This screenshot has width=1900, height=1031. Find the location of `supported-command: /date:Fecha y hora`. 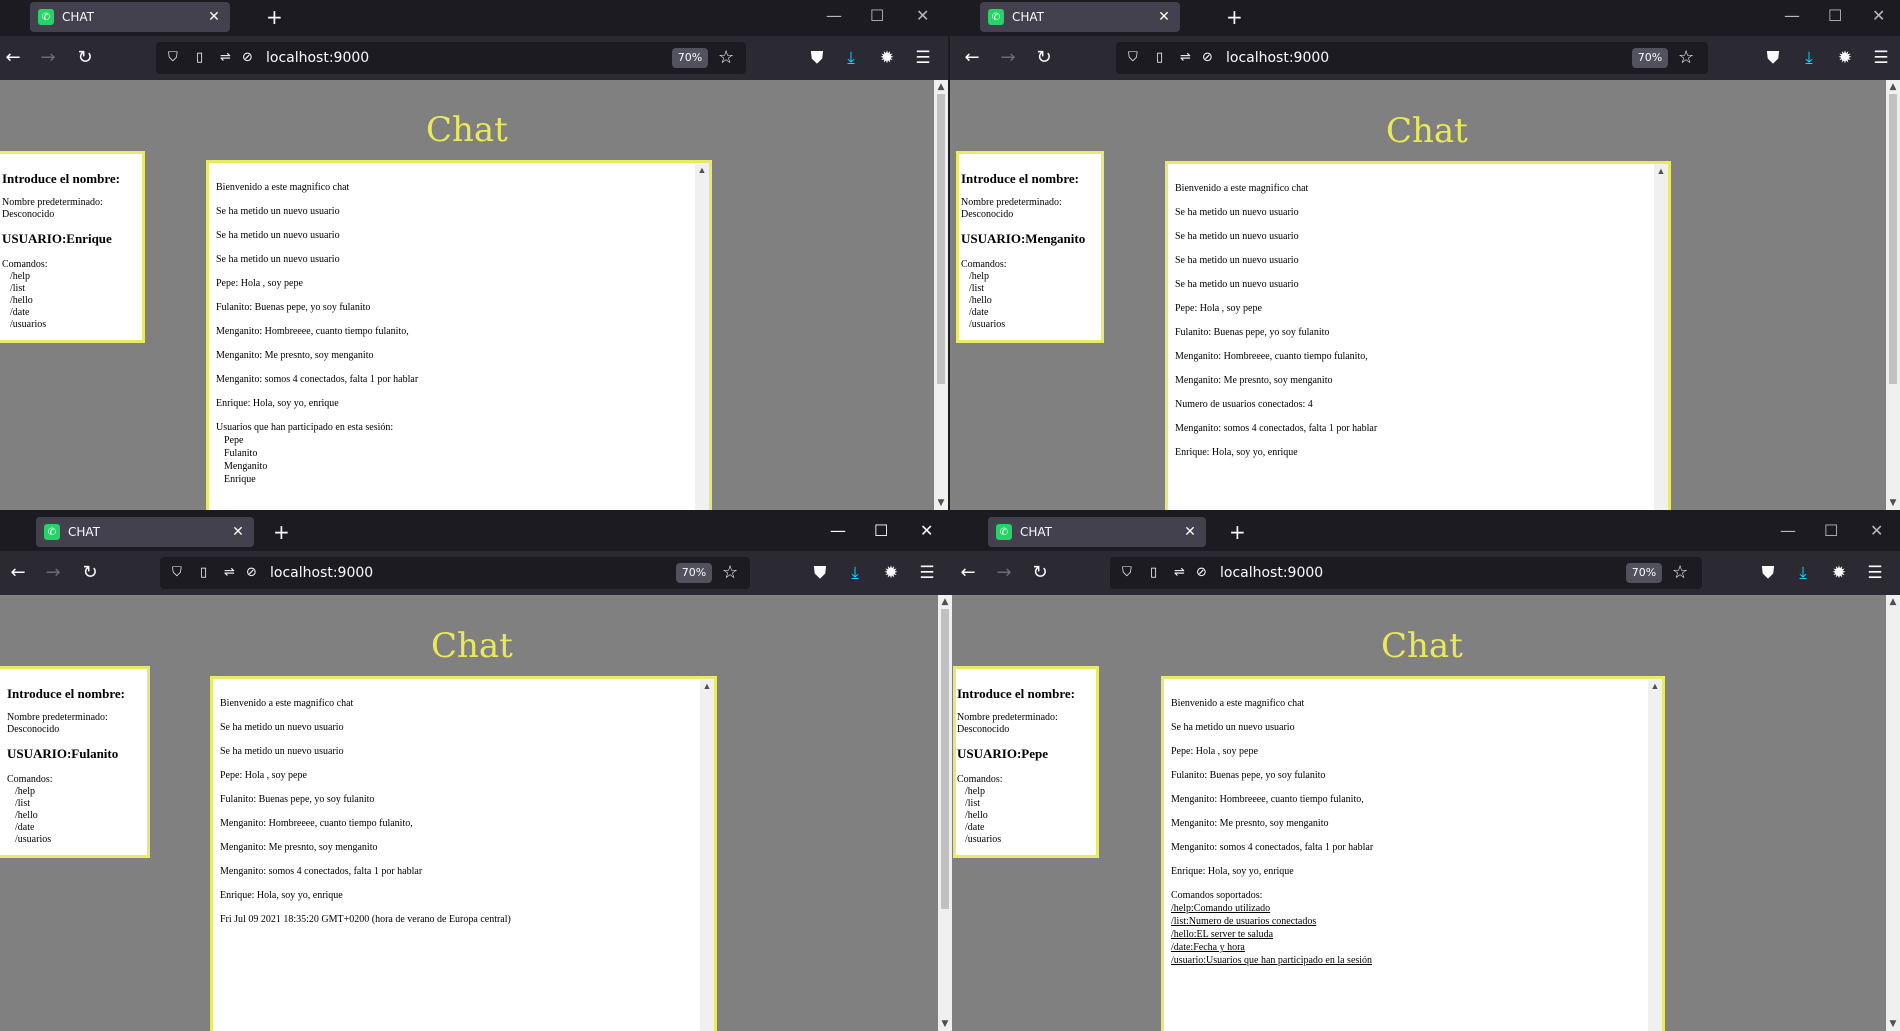

supported-command: /date:Fecha y hora is located at coordinates (1406, 947).